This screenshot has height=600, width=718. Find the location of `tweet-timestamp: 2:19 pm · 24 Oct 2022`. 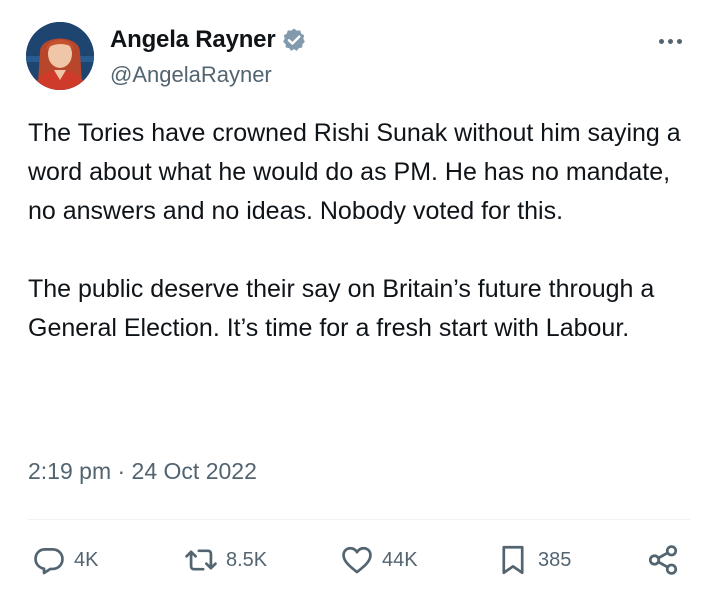

tweet-timestamp: 2:19 pm · 24 Oct 2022 is located at coordinates (142, 471).